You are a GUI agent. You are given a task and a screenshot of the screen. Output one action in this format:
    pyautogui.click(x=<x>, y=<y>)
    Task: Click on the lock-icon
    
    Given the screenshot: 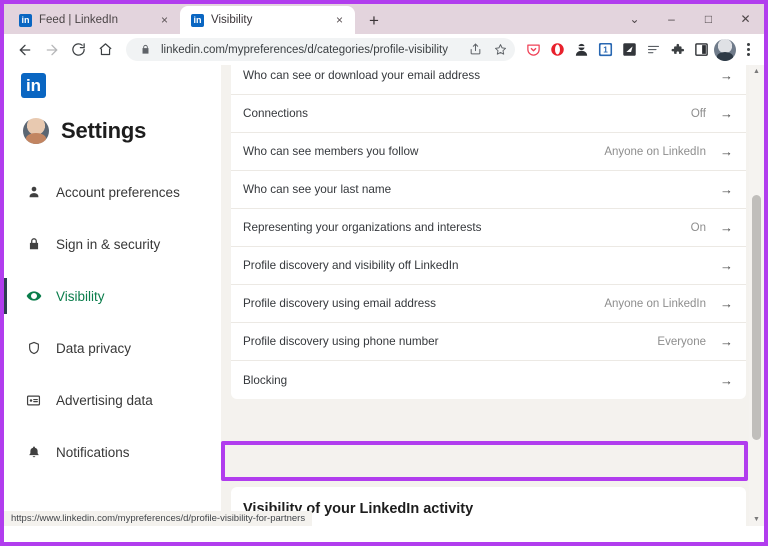 What is the action you would take?
    pyautogui.click(x=33, y=244)
    